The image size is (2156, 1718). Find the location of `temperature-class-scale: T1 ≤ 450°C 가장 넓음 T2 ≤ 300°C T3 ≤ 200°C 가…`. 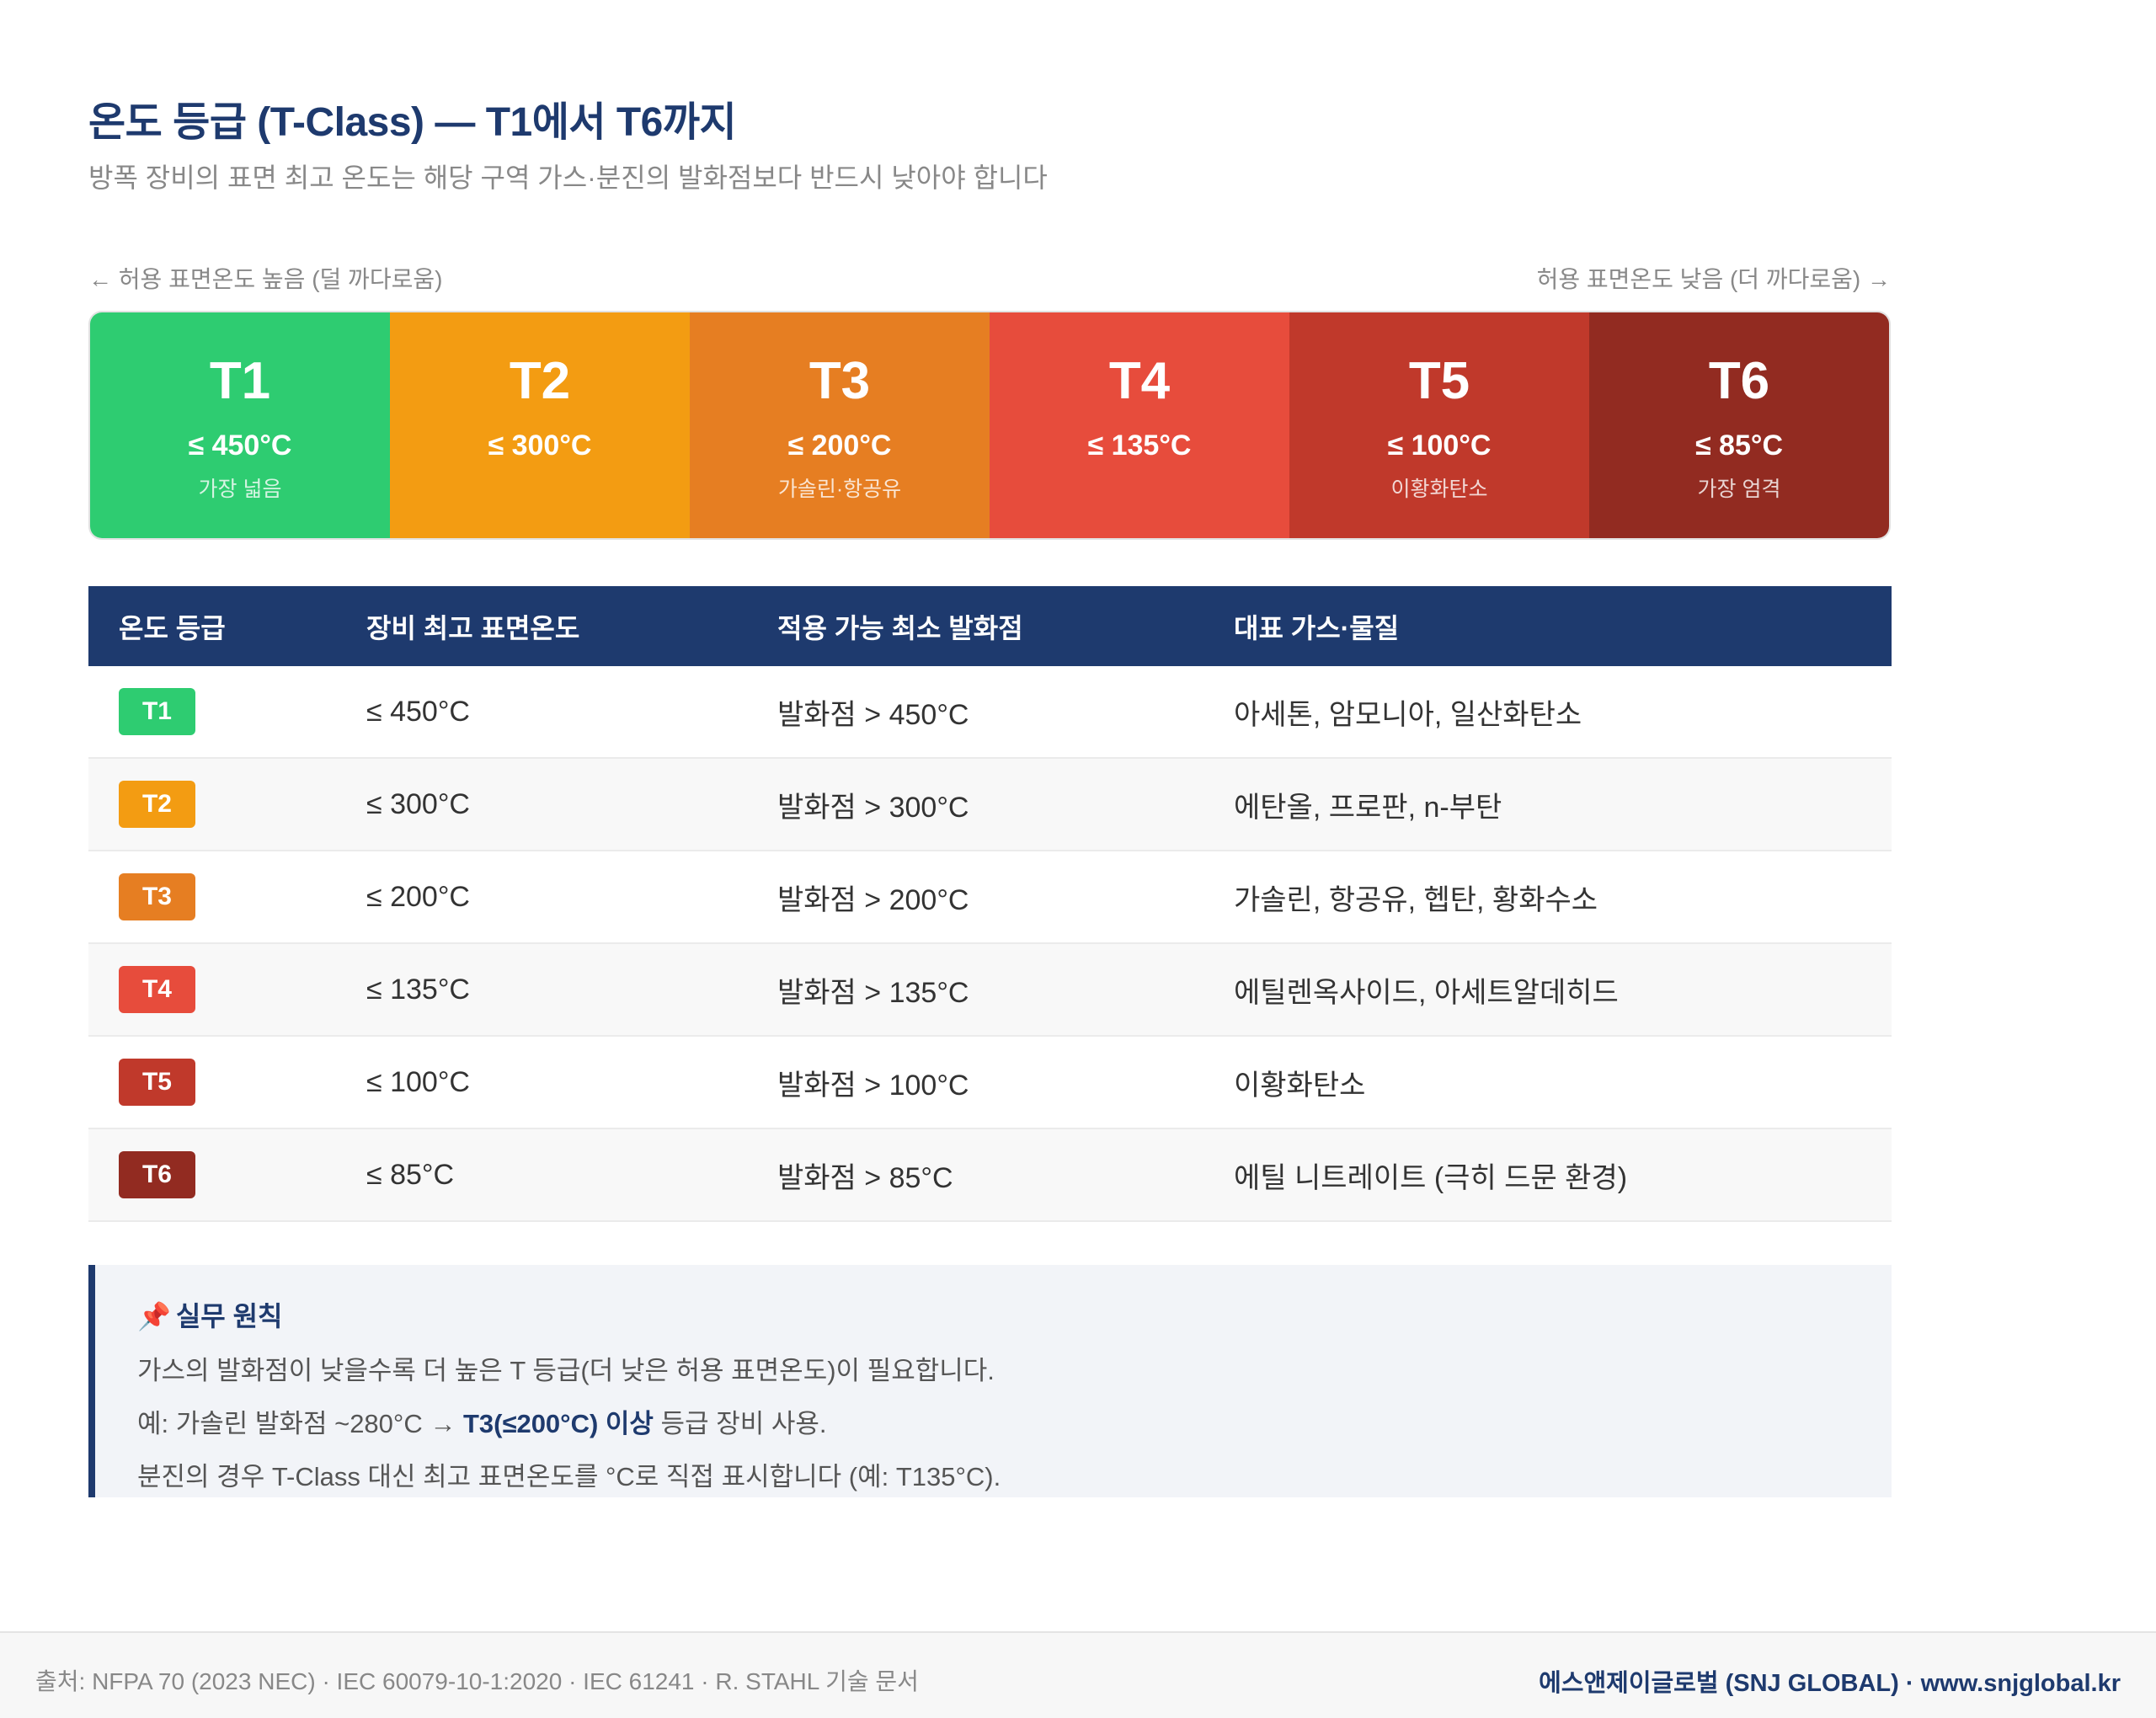

temperature-class-scale: T1 ≤ 450°C 가장 넓음 T2 ≤ 300°C T3 ≤ 200°C 가… is located at coordinates (990, 425).